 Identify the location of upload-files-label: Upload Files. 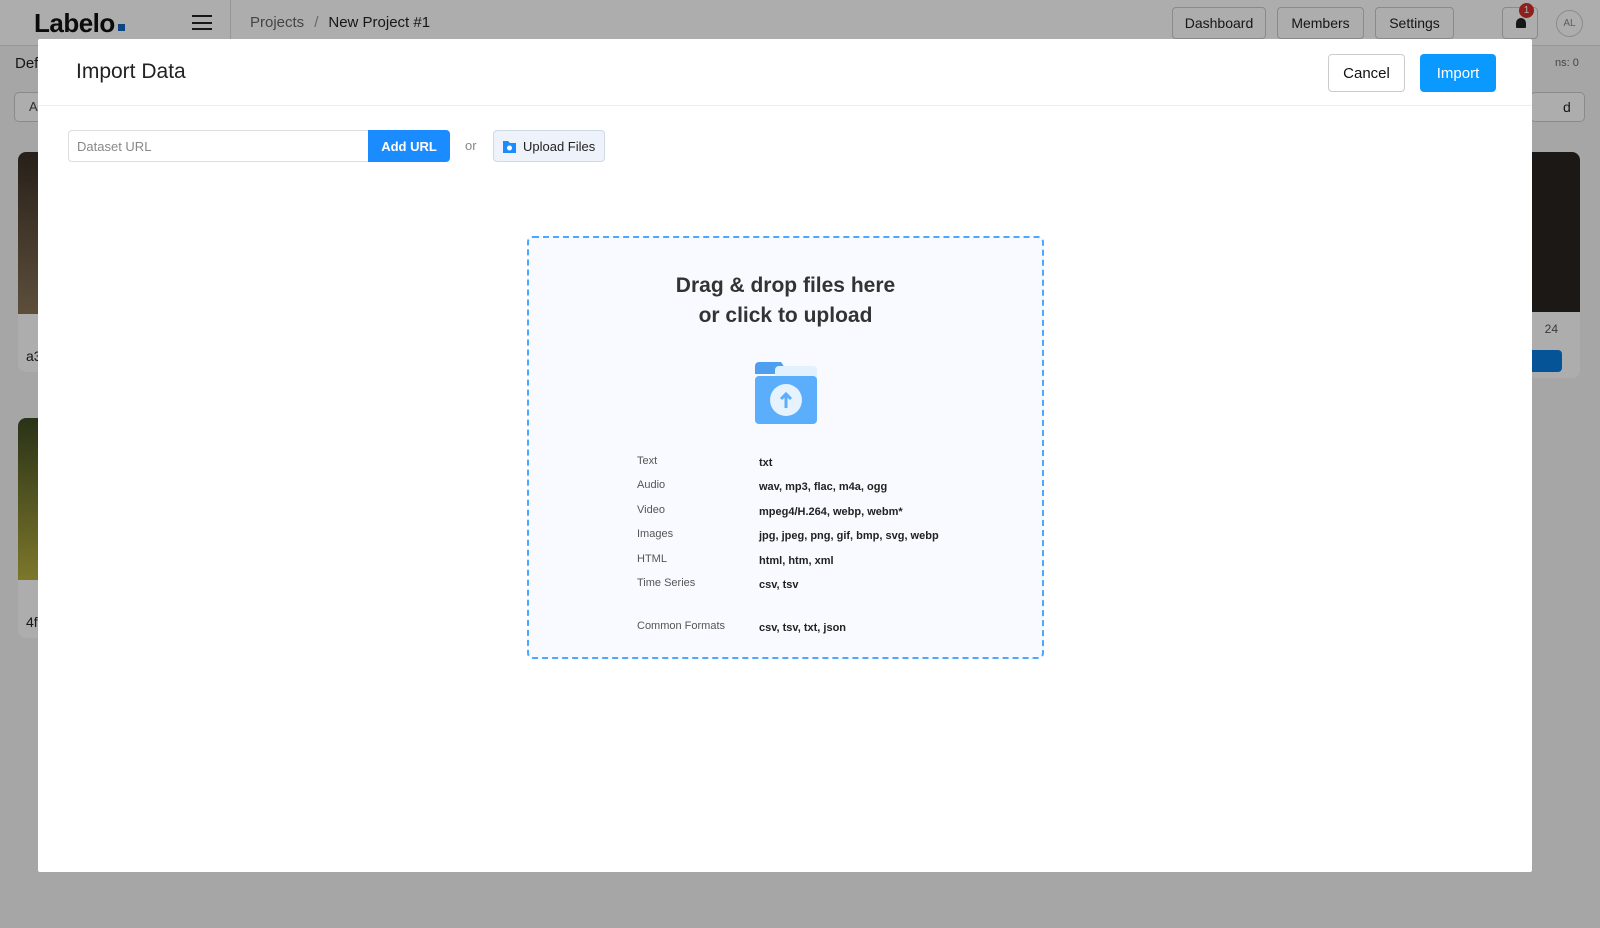
(559, 146).